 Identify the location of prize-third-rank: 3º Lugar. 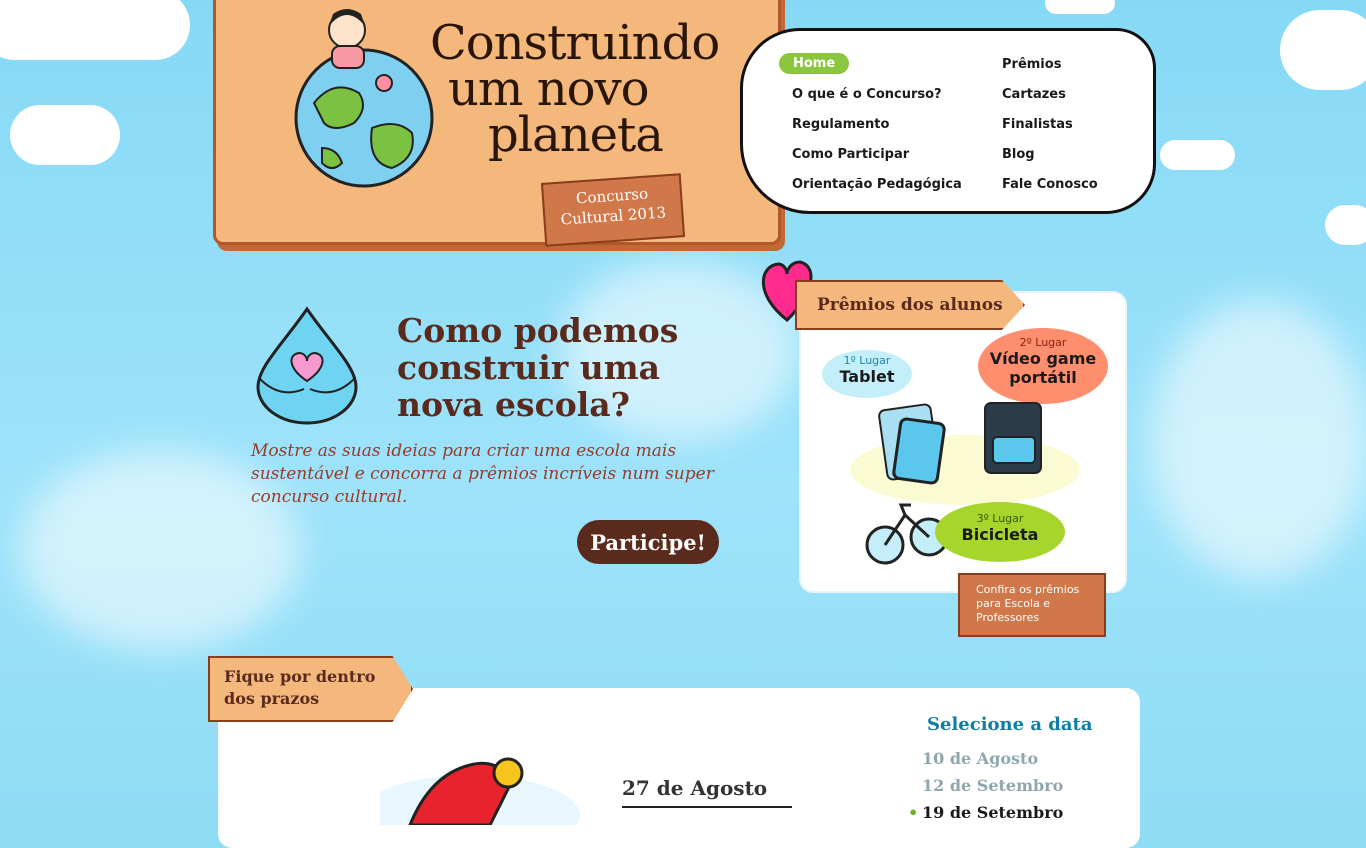
(1000, 518).